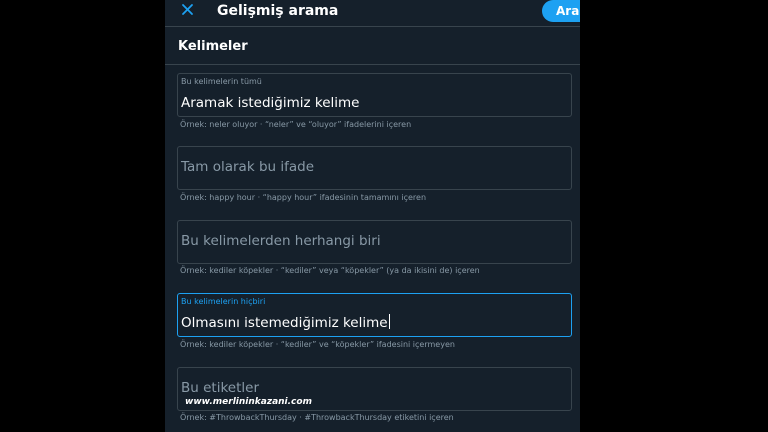  What do you see at coordinates (213, 46) in the screenshot?
I see `section-title: Kelimeler` at bounding box center [213, 46].